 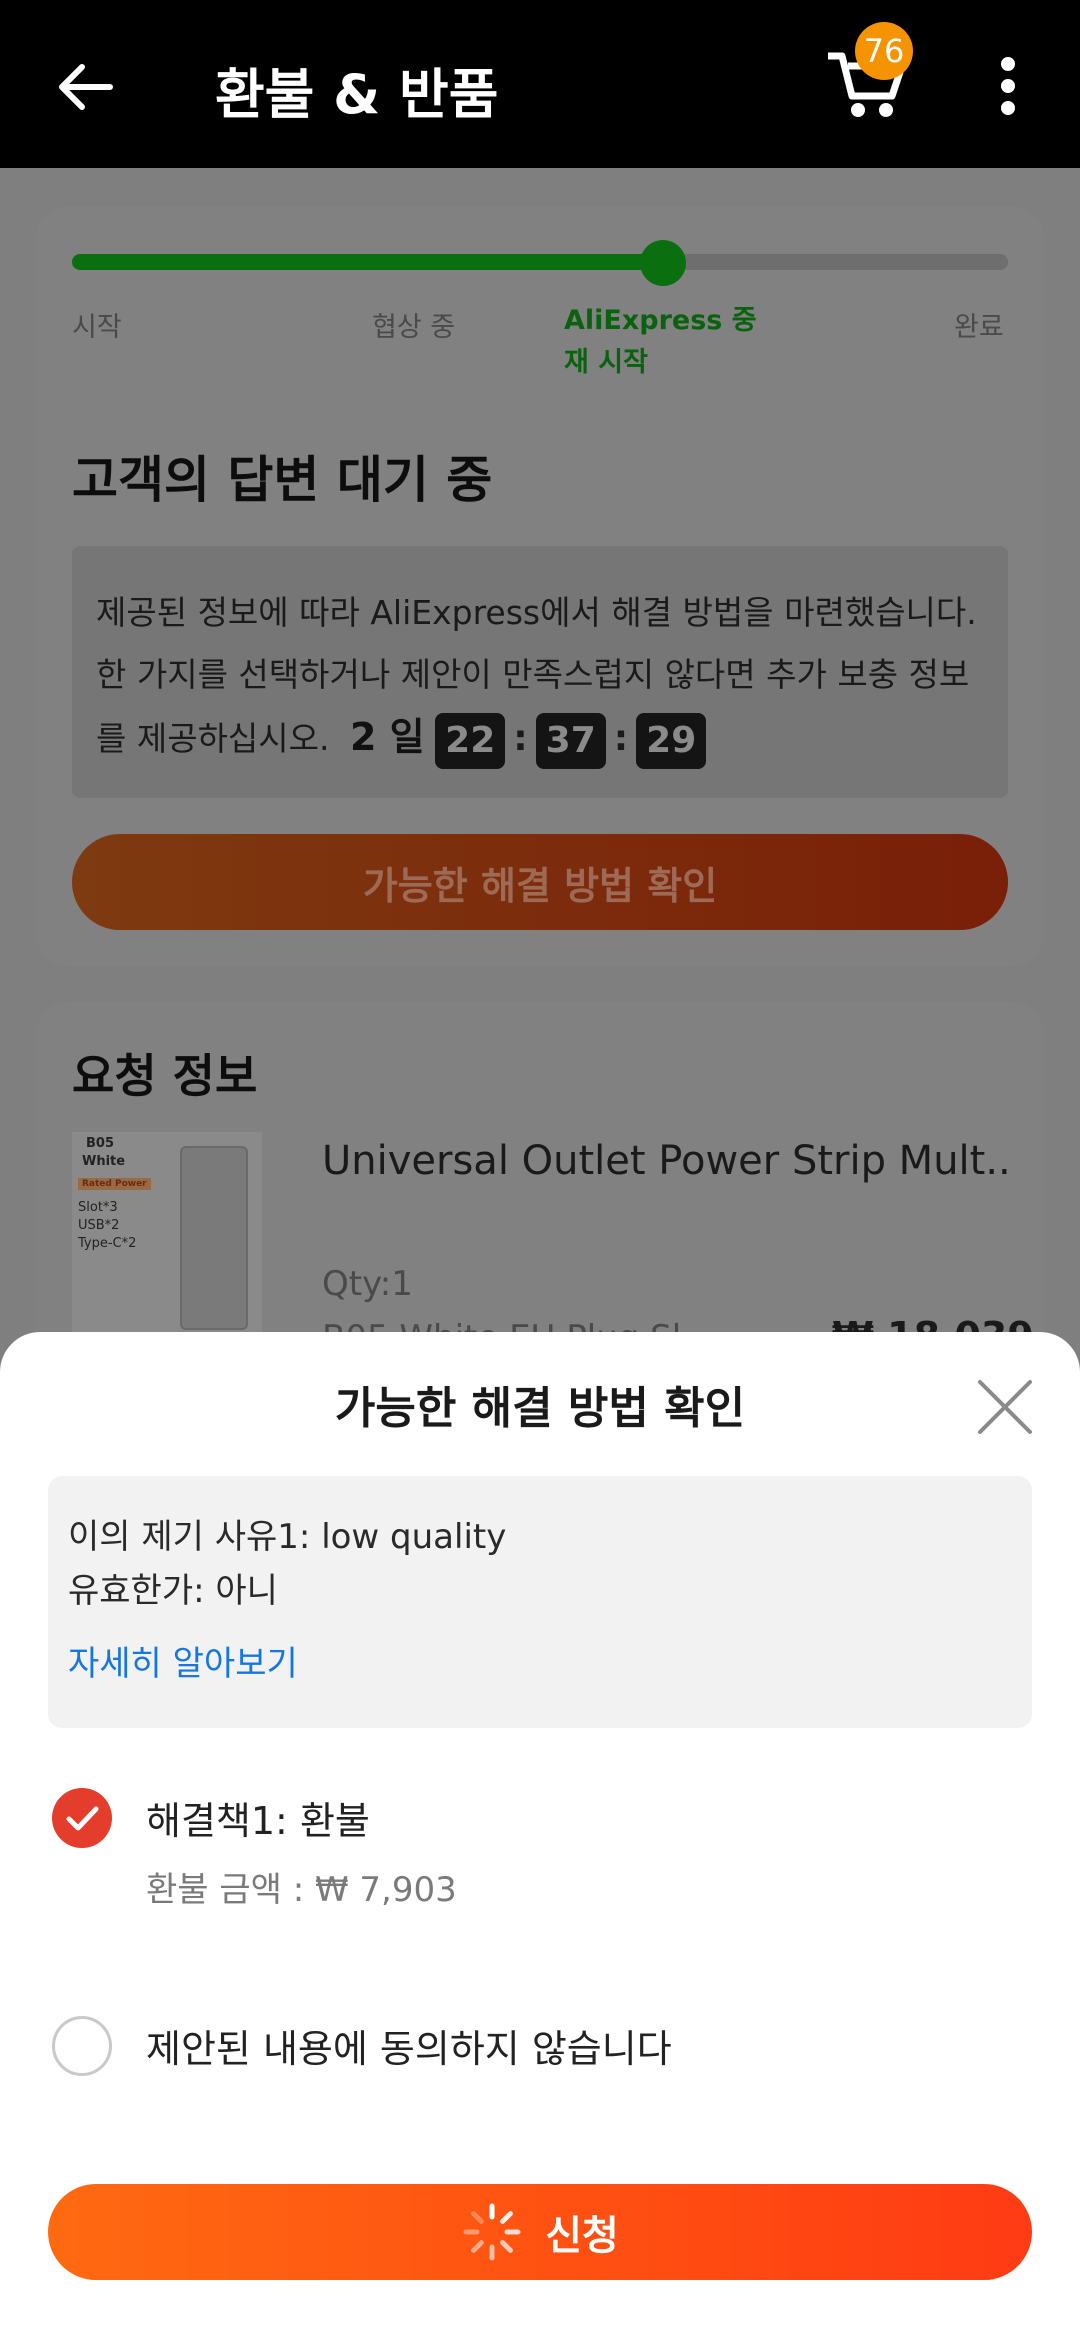 I want to click on option-refund-label: 해결책1: 환불, so click(x=258, y=1821).